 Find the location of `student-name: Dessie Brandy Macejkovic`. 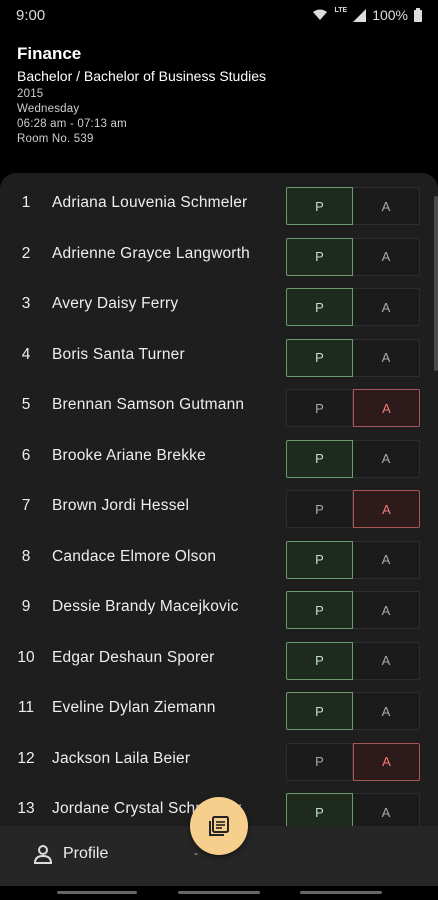

student-name: Dessie Brandy Macejkovic is located at coordinates (145, 606).